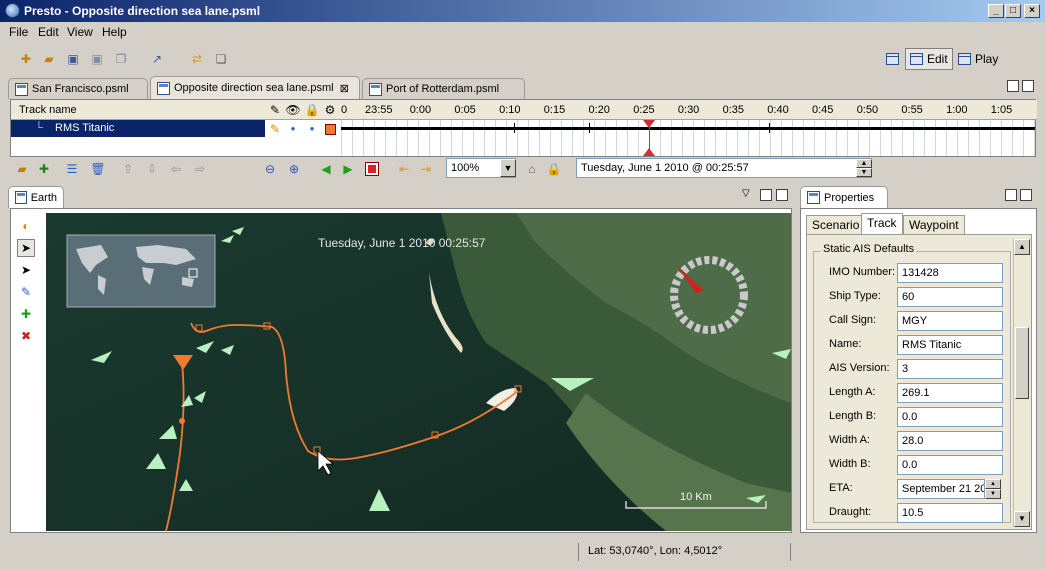 This screenshot has width=1045, height=569. Describe the element at coordinates (882, 223) in the screenshot. I see `tab-track: Track` at that location.